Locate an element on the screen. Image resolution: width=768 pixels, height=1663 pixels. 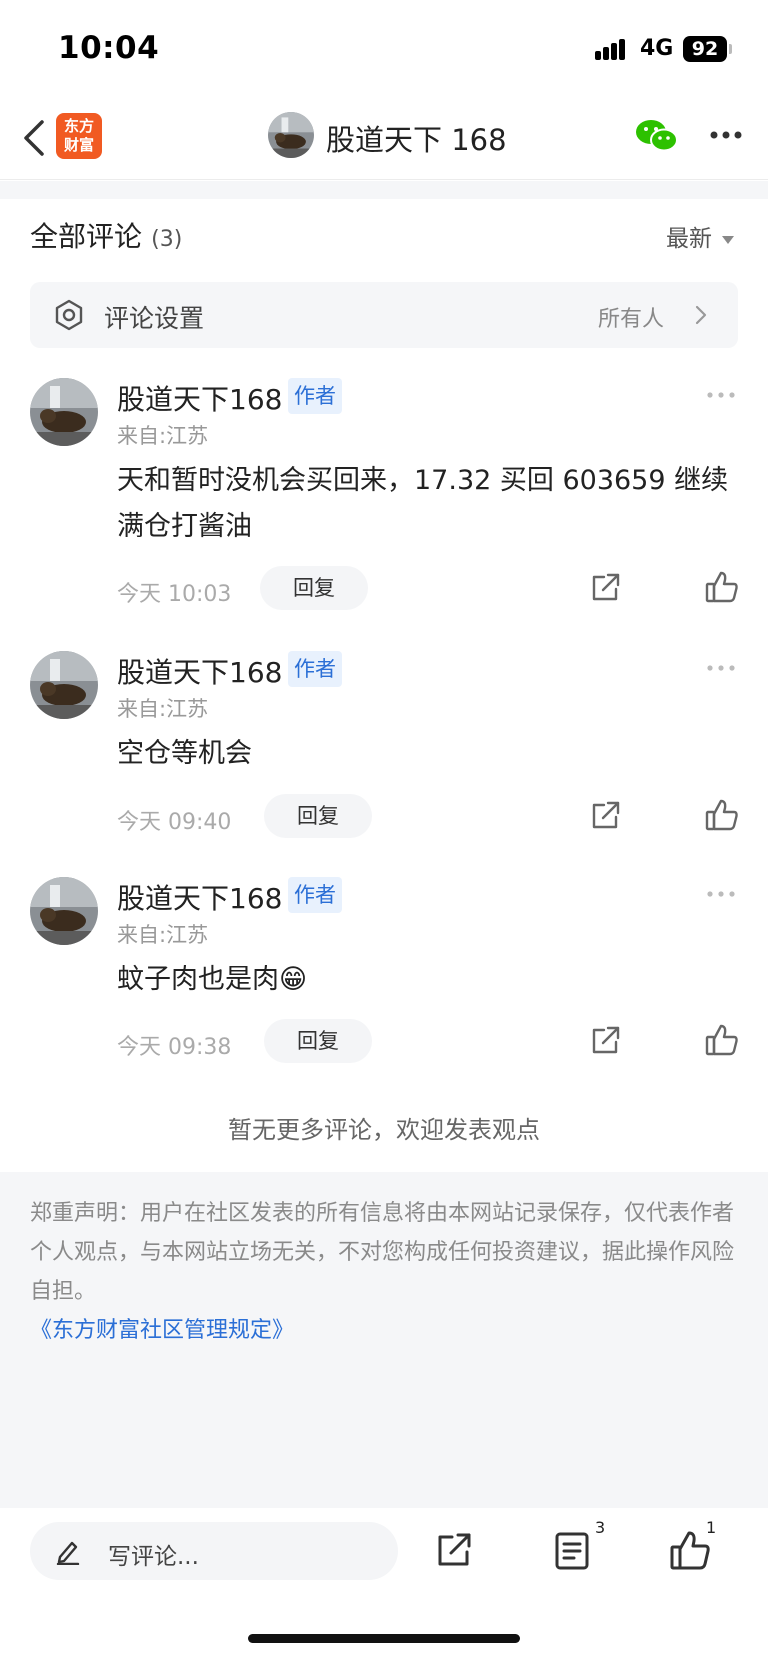
back-button is located at coordinates (36, 138).